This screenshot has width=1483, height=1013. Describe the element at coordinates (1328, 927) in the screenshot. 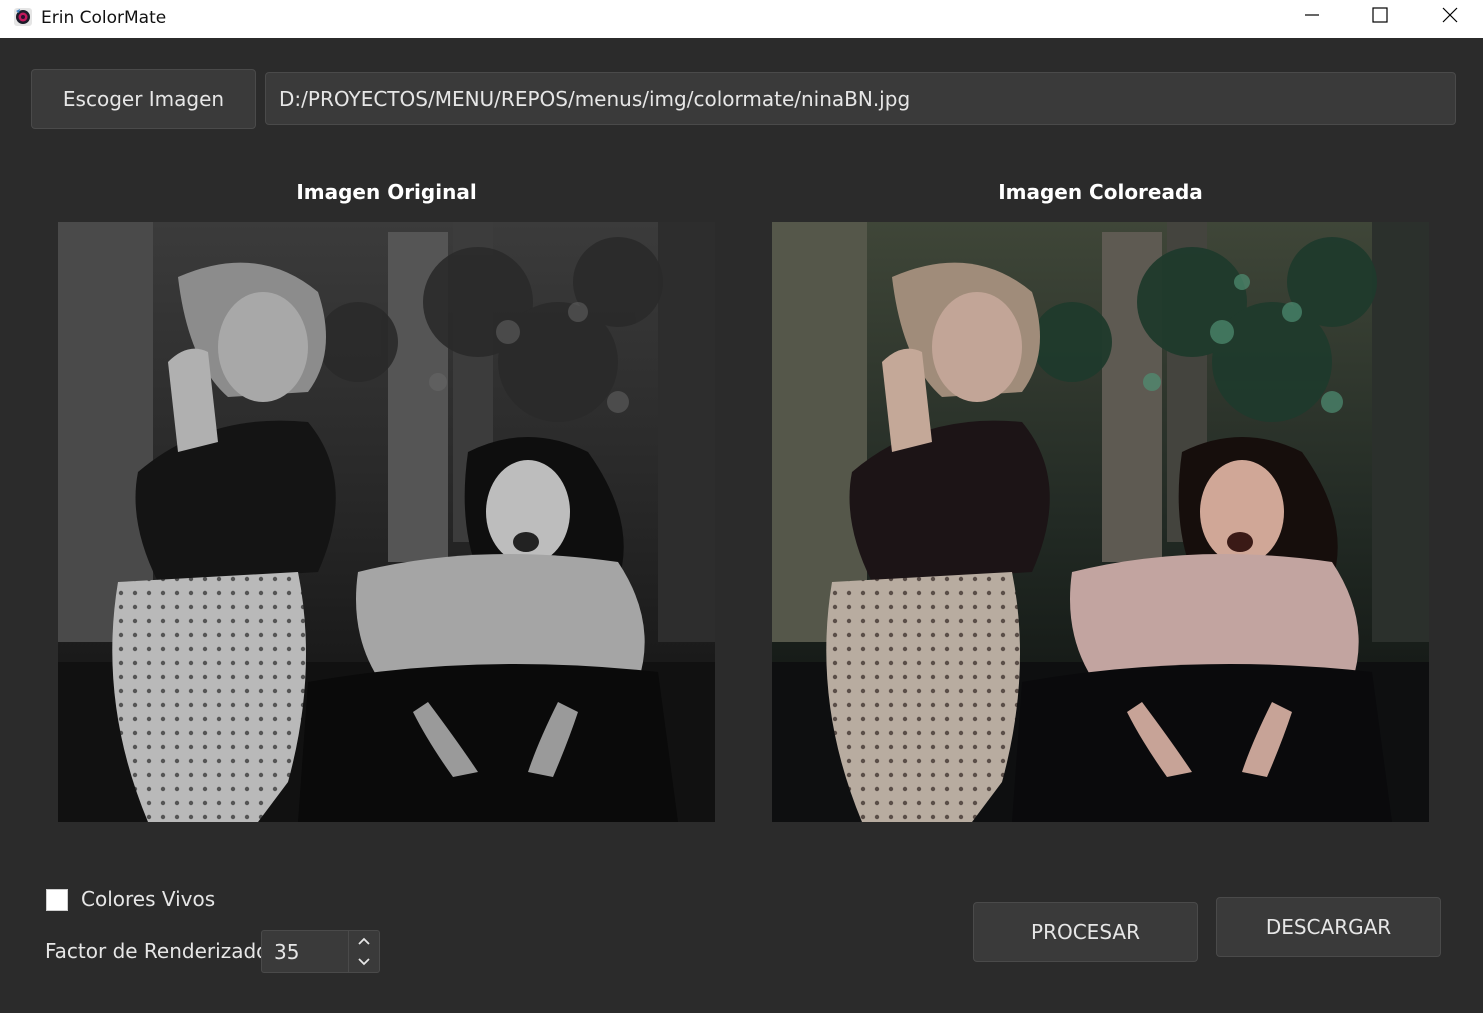

I see `download-button: DESCARGAR` at that location.